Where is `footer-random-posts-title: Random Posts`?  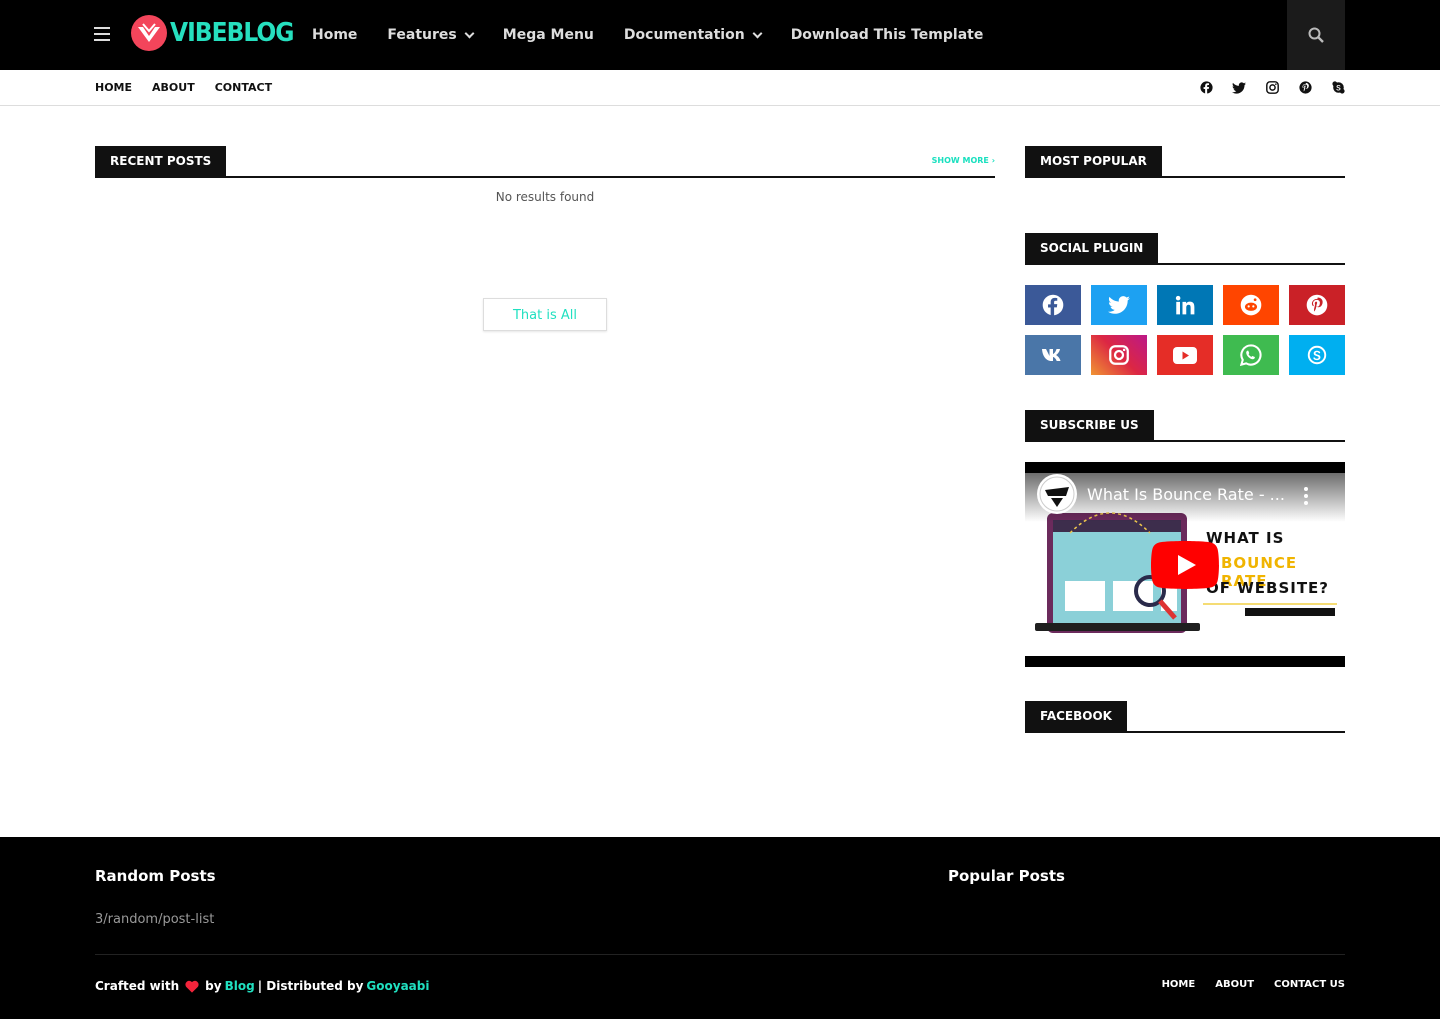
footer-random-posts-title: Random Posts is located at coordinates (155, 876).